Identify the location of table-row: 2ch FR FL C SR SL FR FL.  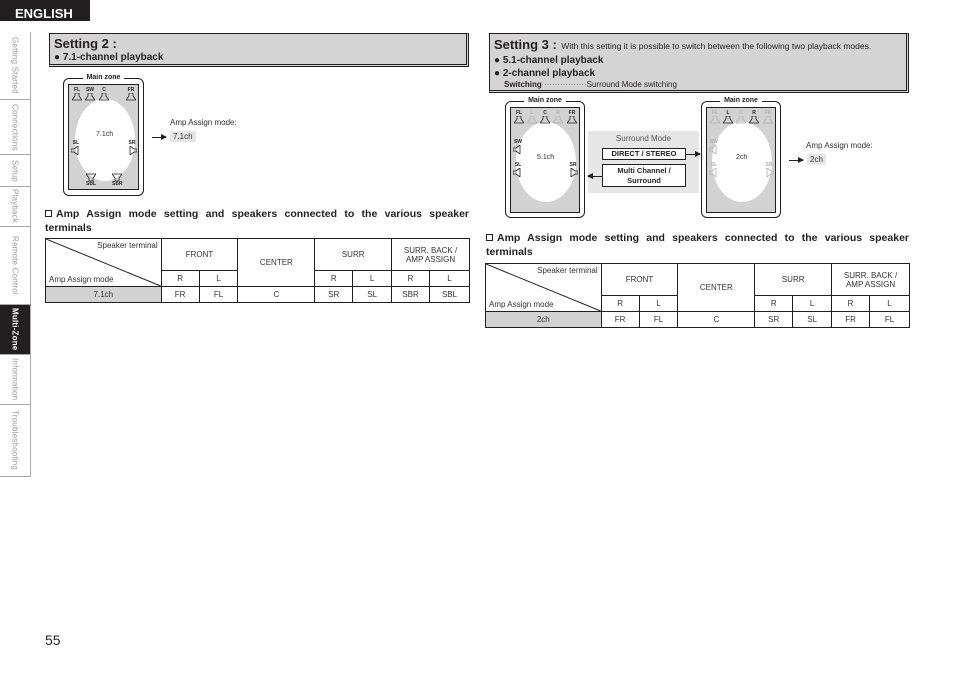
(697, 319).